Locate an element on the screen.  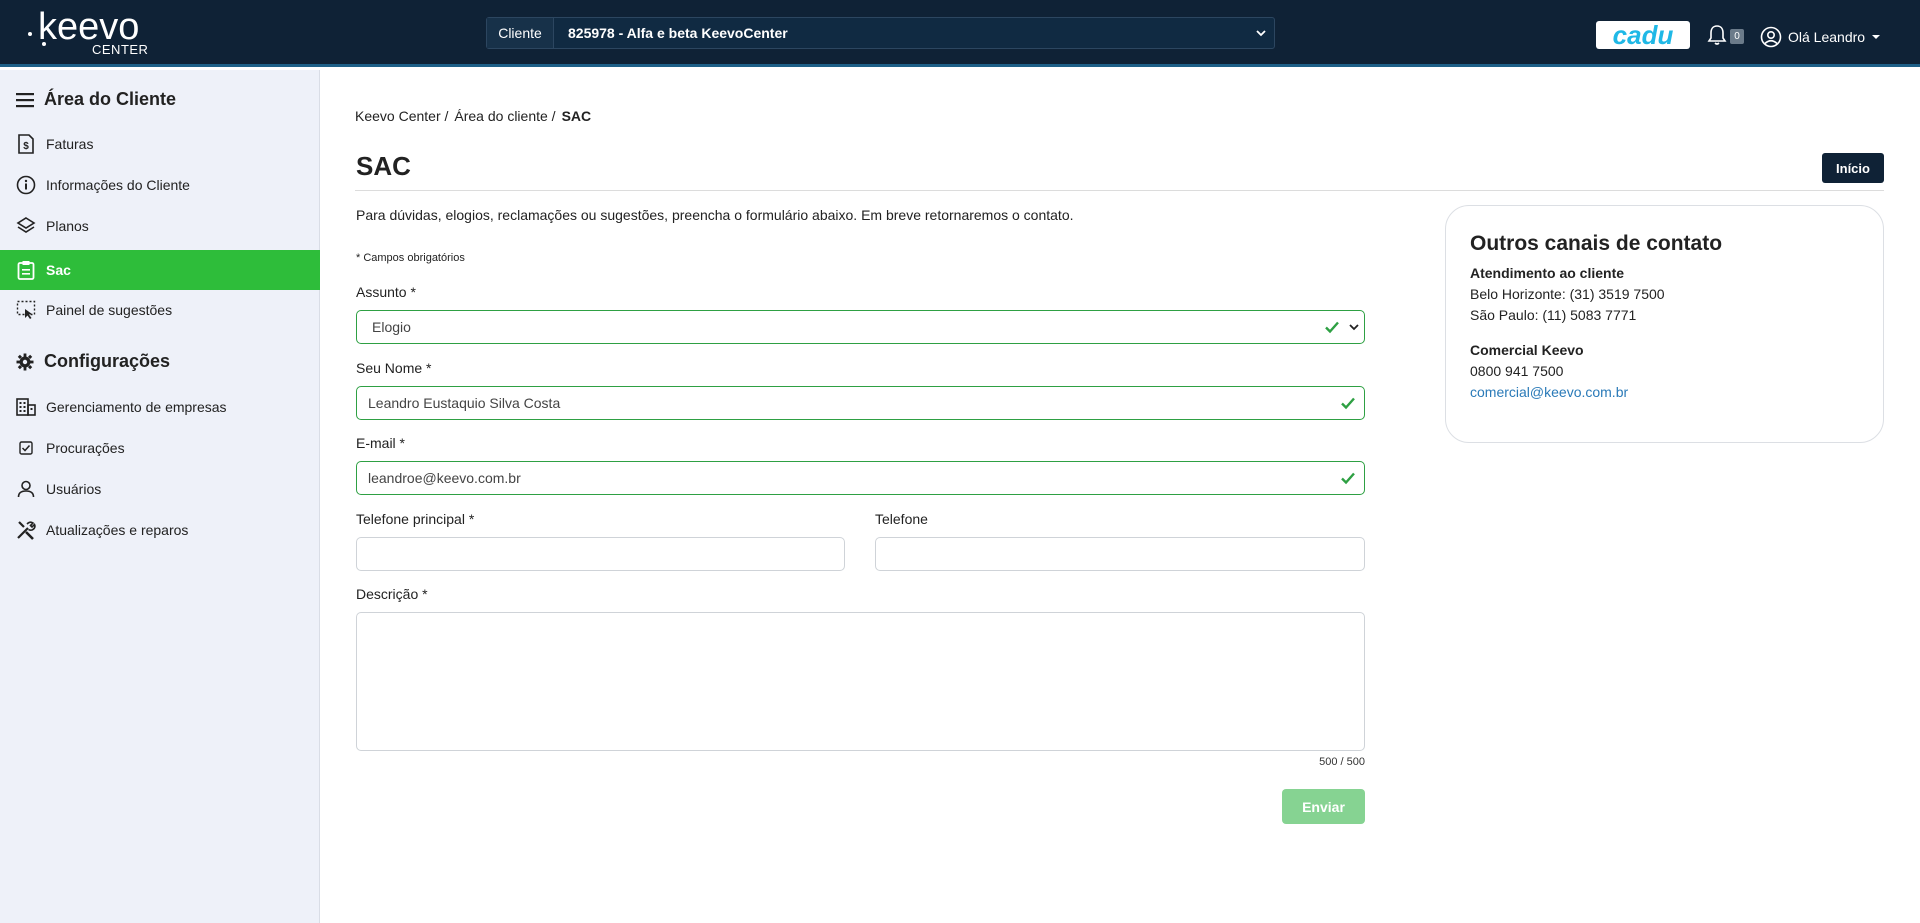
sidebar-item-label: Planos is located at coordinates (67, 226).